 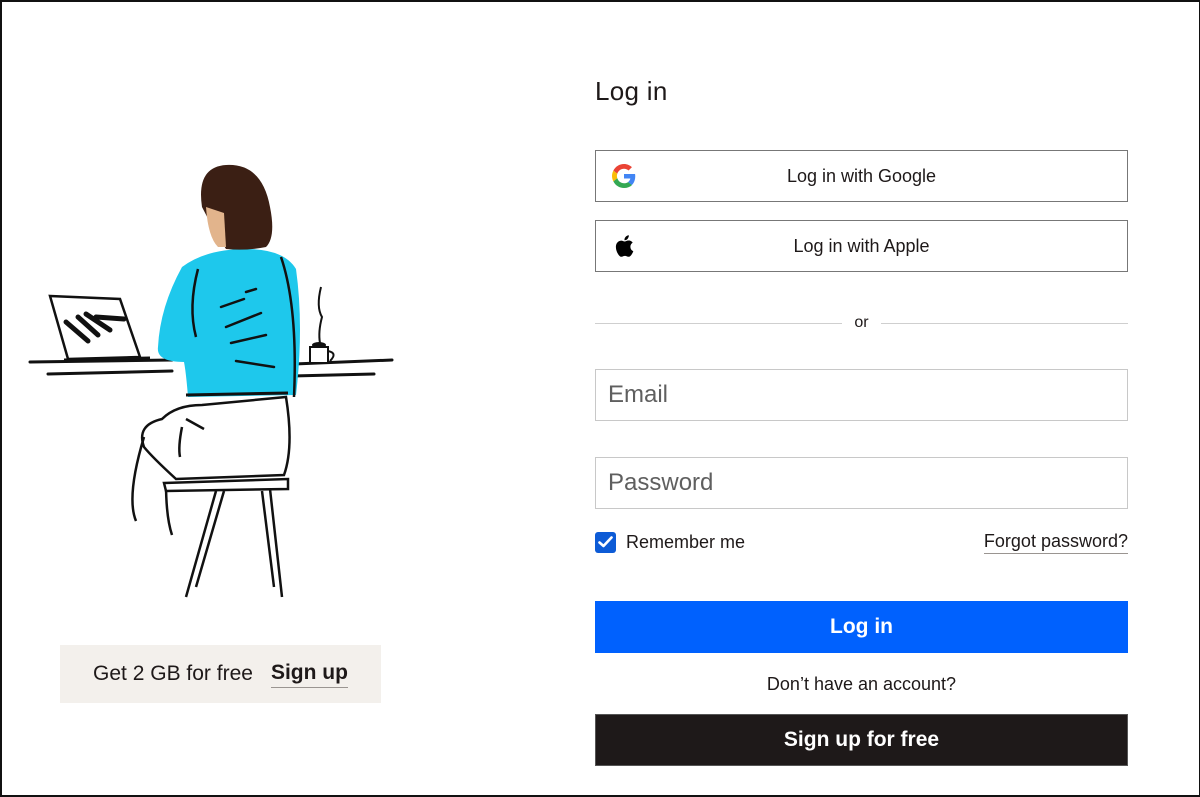 I want to click on remember-me-toggle: Remember me, so click(x=670, y=542).